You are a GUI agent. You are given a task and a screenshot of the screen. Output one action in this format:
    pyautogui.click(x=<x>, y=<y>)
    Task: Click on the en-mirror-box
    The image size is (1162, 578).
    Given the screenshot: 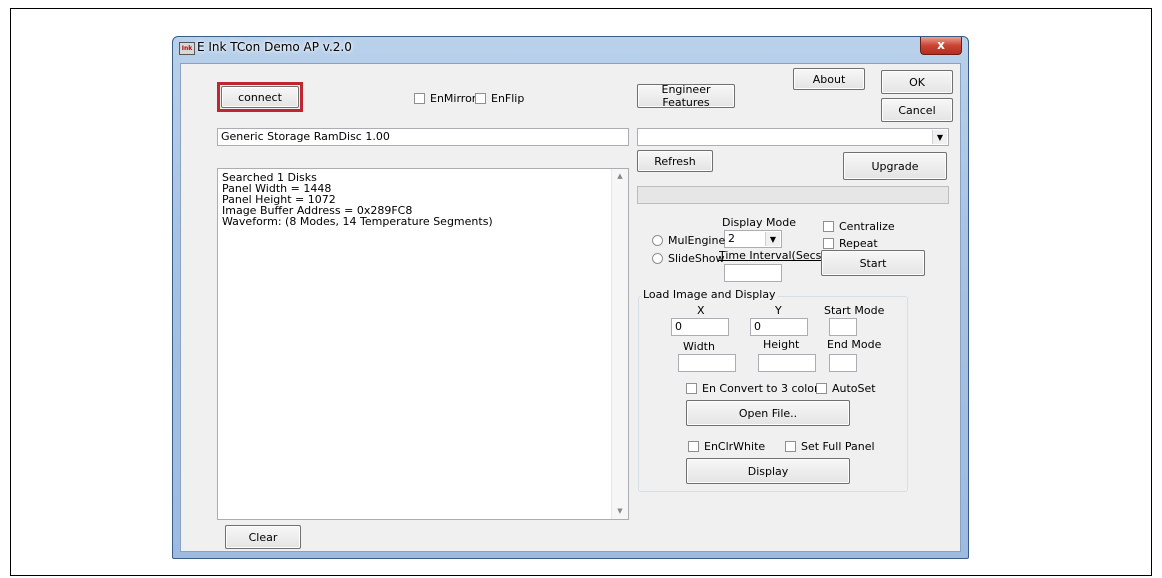 What is the action you would take?
    pyautogui.click(x=419, y=98)
    